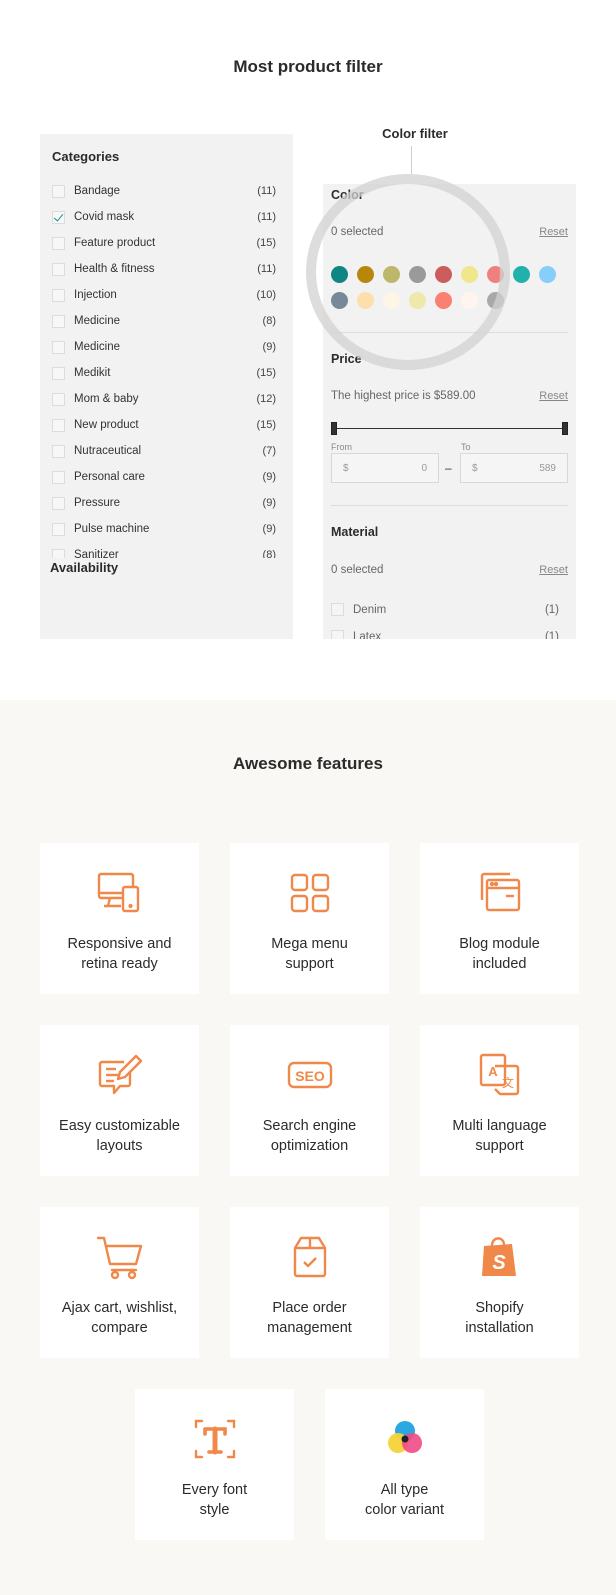  I want to click on feature-label: Mega menu support, so click(309, 954).